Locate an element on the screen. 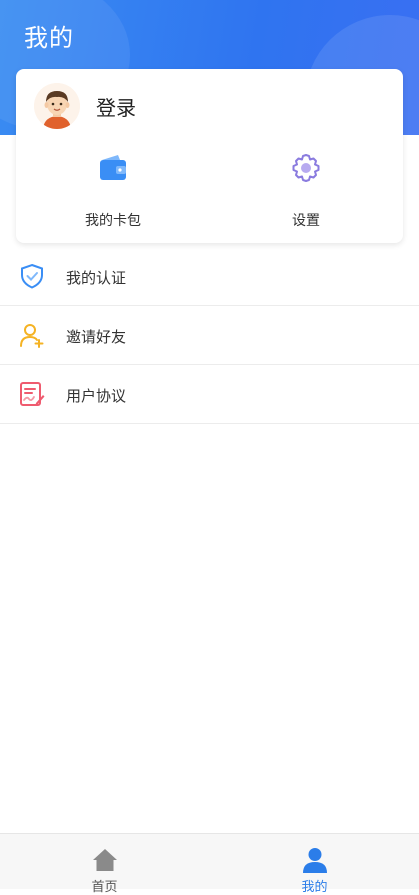  avatar-icon is located at coordinates (57, 106).